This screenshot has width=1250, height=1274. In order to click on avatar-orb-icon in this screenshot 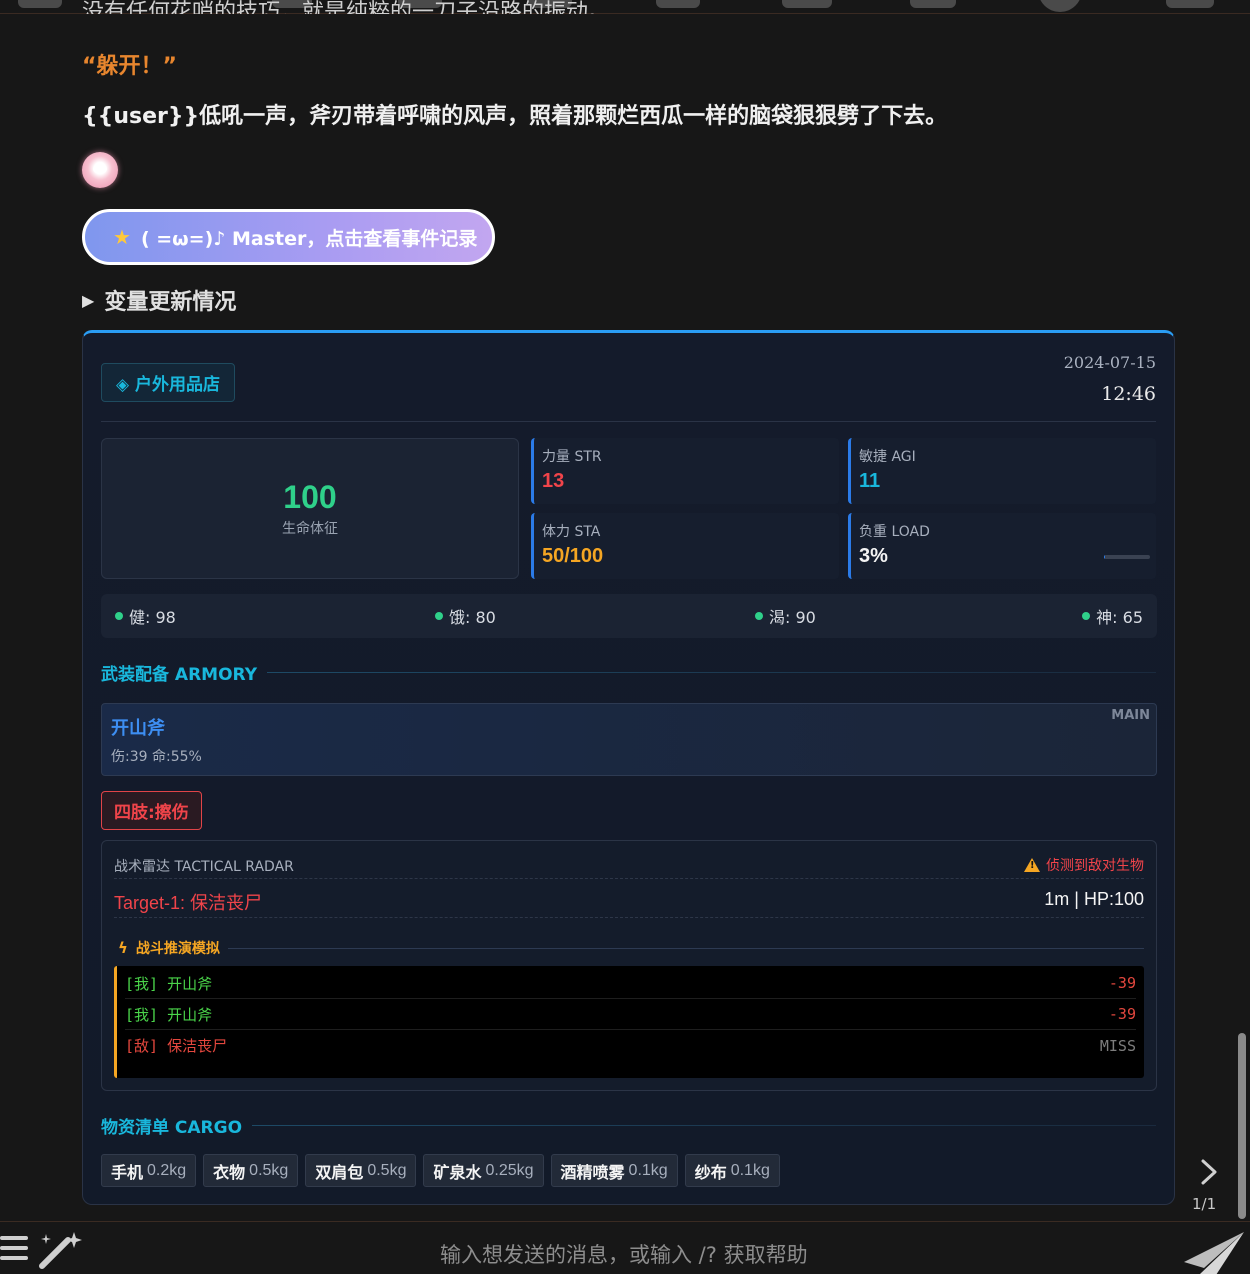, I will do `click(100, 170)`.